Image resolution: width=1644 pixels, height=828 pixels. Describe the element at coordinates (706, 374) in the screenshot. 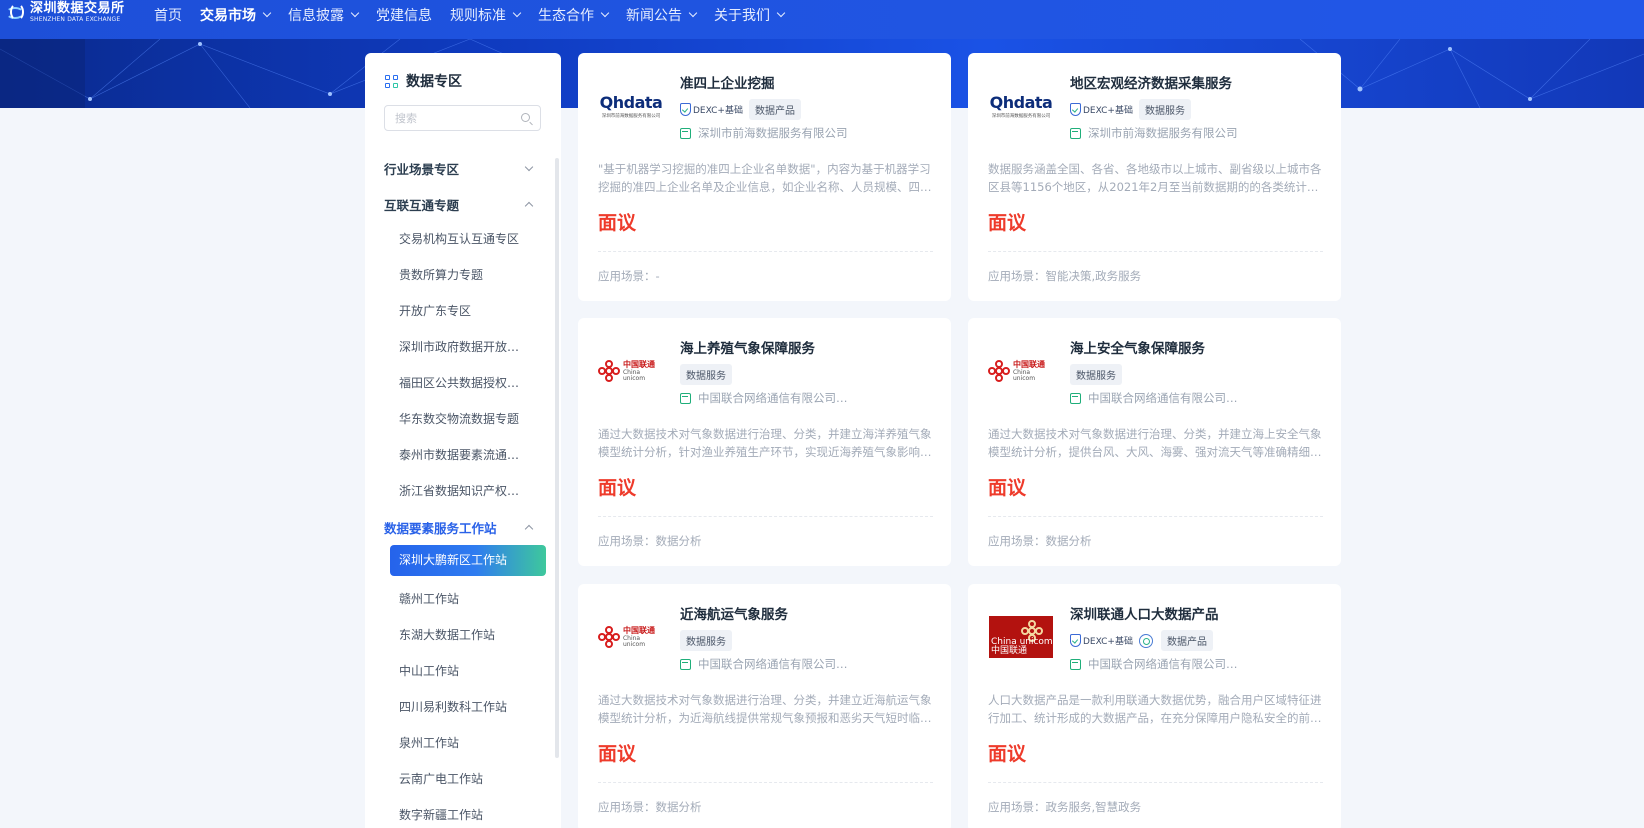

I see `category-tag: 数据服务` at that location.